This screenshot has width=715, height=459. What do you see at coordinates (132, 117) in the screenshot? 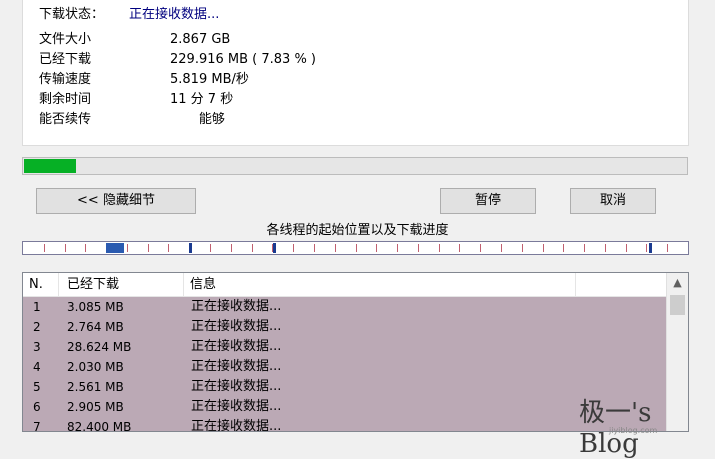
I see `detail-resumable: 能否续传 能够` at bounding box center [132, 117].